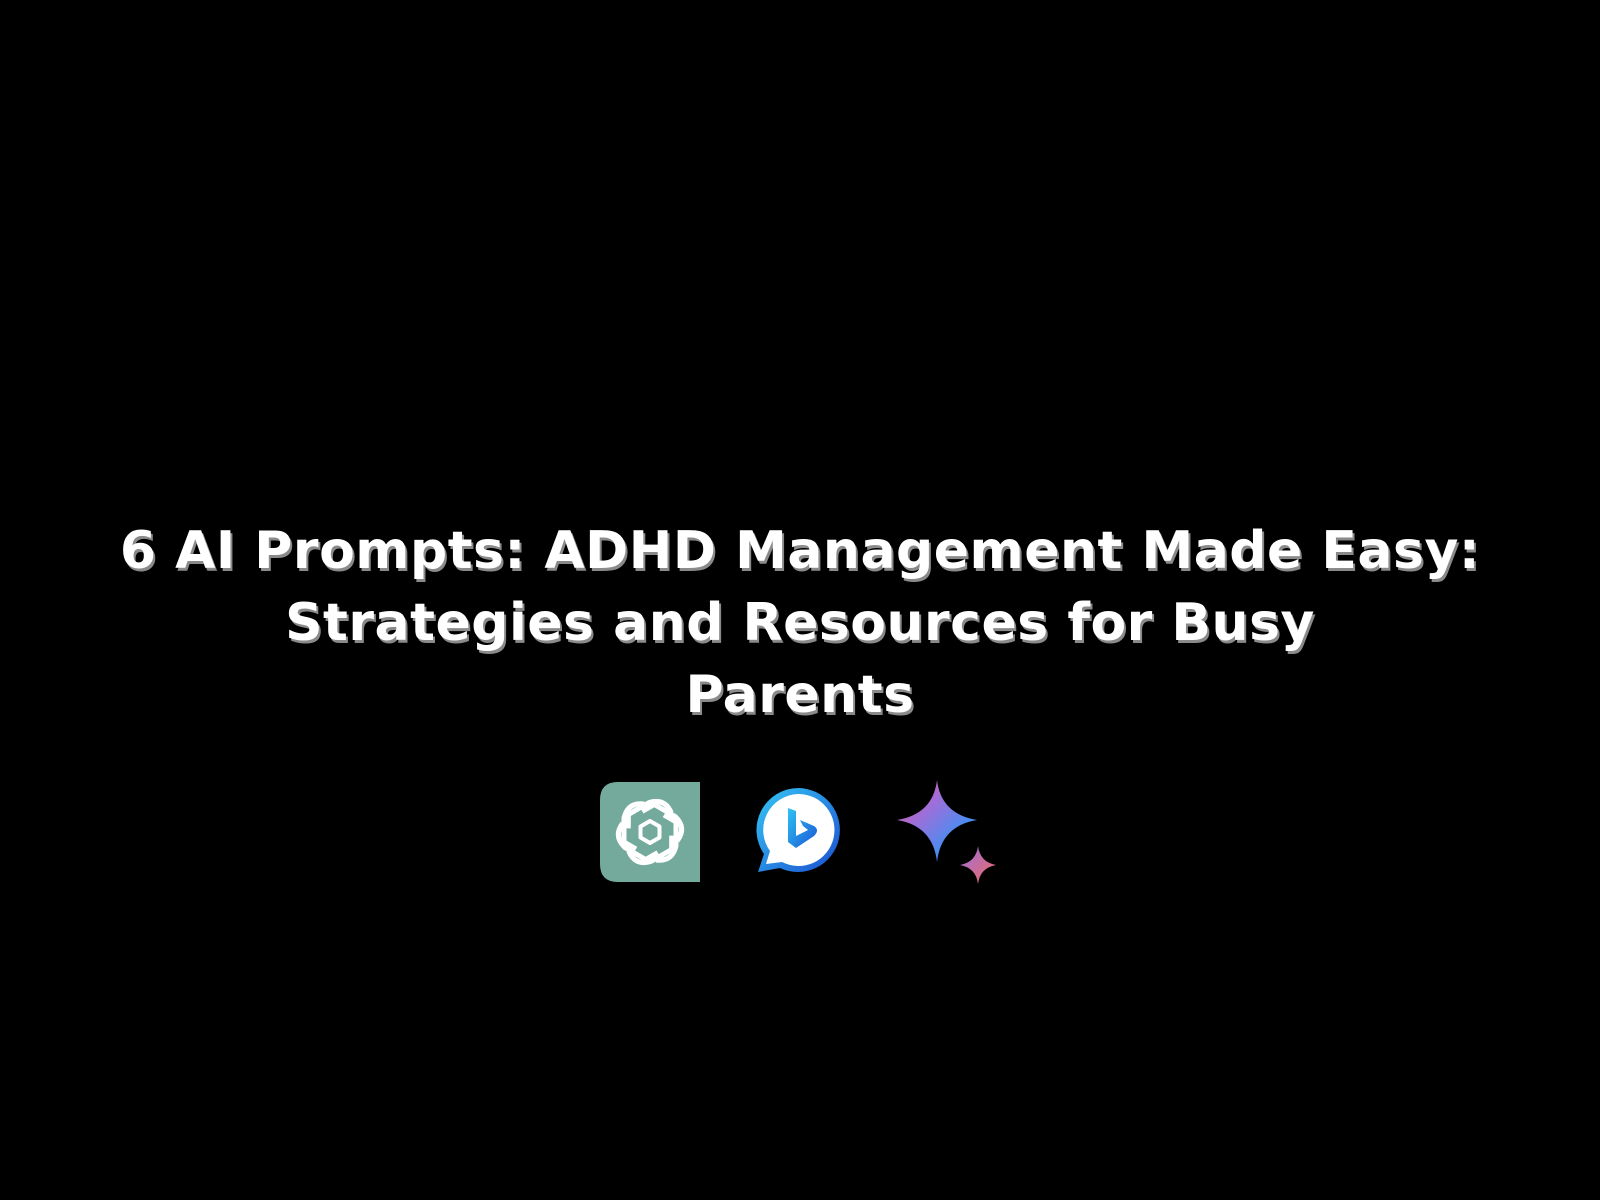 Image resolution: width=1600 pixels, height=1200 pixels. I want to click on title-line-2: Strategies and Resources for Busy, so click(800, 622).